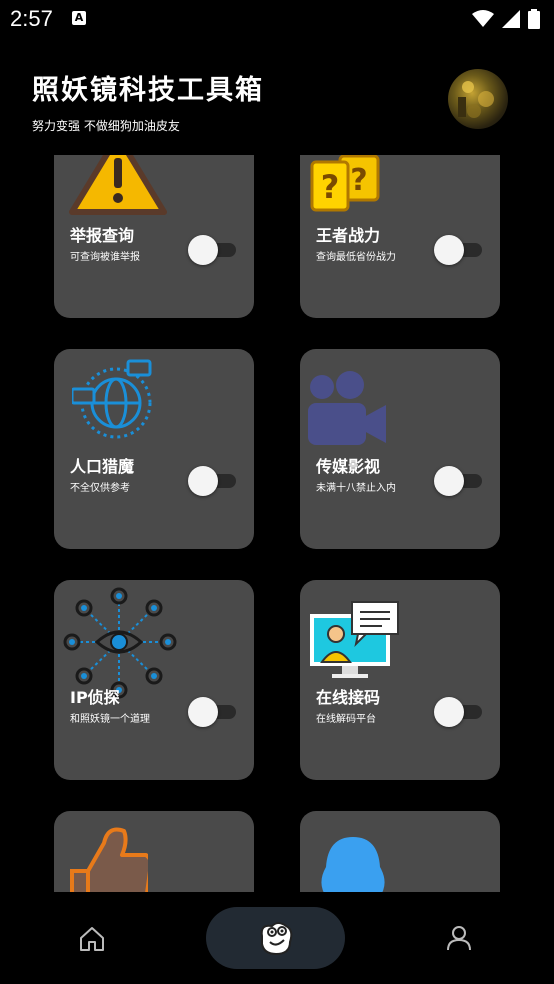  I want to click on card-title: 举报查询, so click(102, 235).